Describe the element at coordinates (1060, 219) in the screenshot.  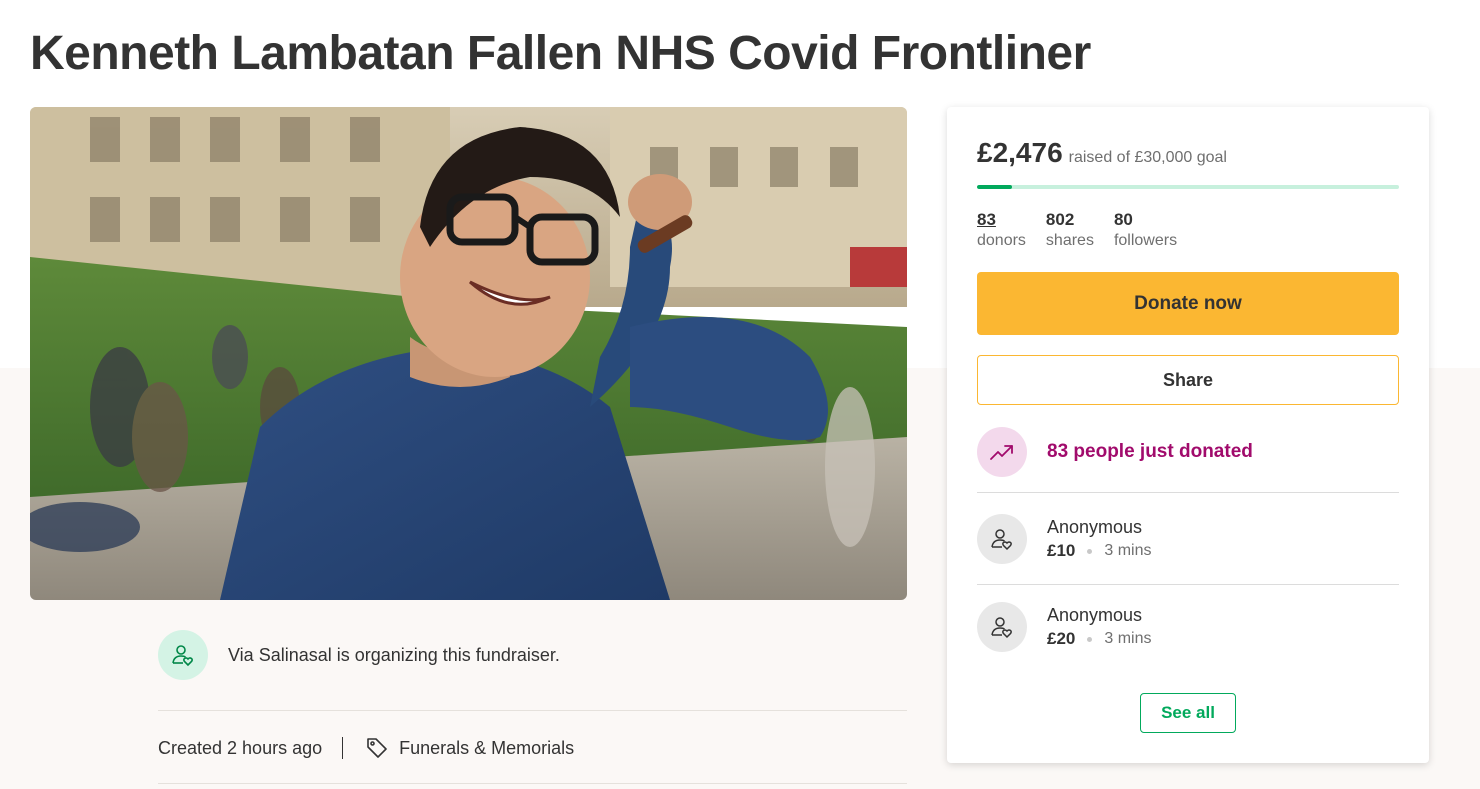
I see `stat-value: 802` at that location.